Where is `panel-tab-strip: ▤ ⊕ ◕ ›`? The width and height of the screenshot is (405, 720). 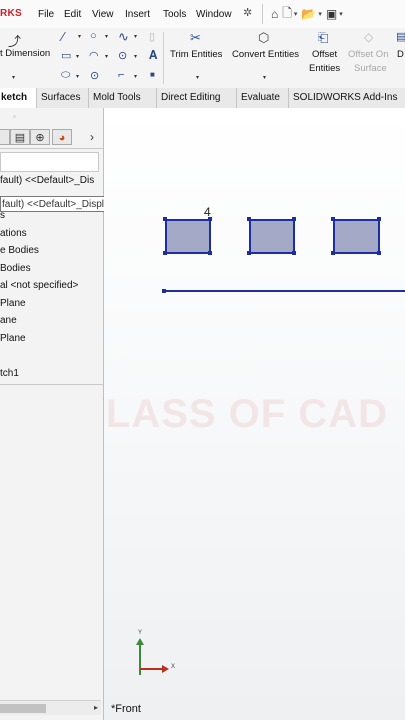
panel-tab-strip: ▤ ⊕ ◕ › is located at coordinates (51, 137).